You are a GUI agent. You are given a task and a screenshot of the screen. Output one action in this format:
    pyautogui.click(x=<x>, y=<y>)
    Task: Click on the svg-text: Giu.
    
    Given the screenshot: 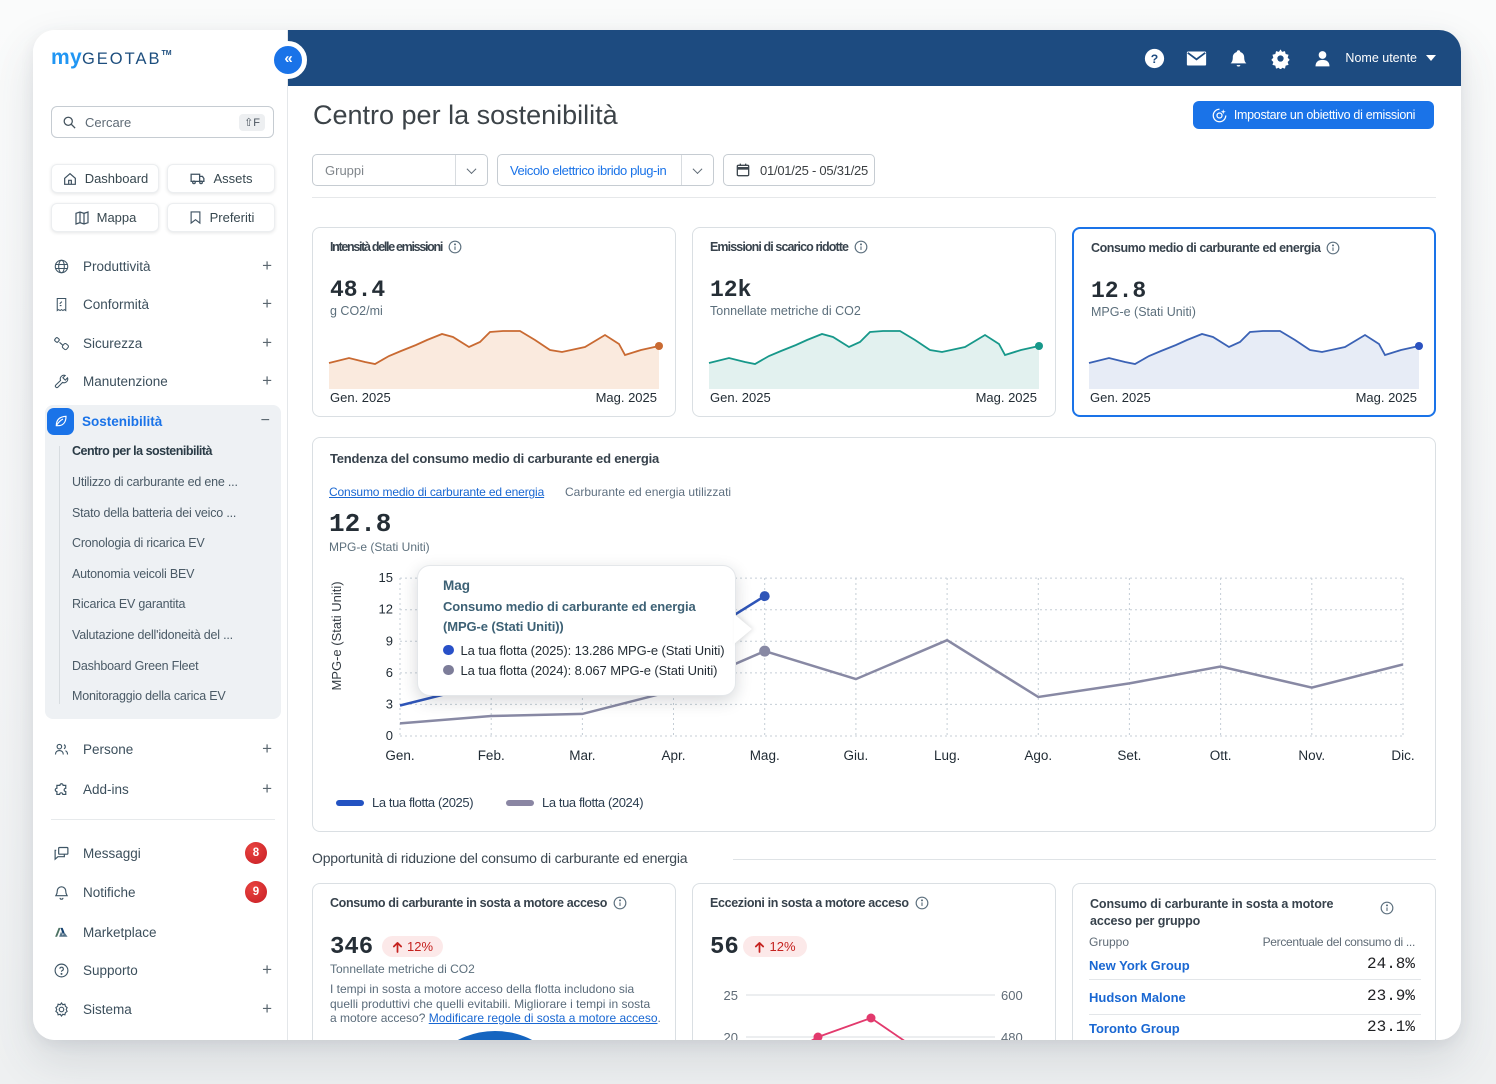 What is the action you would take?
    pyautogui.click(x=856, y=755)
    